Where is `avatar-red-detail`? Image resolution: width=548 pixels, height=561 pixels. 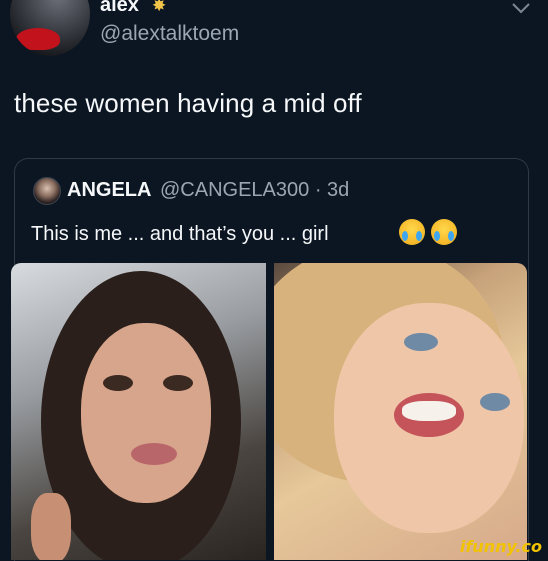
avatar-red-detail is located at coordinates (38, 39).